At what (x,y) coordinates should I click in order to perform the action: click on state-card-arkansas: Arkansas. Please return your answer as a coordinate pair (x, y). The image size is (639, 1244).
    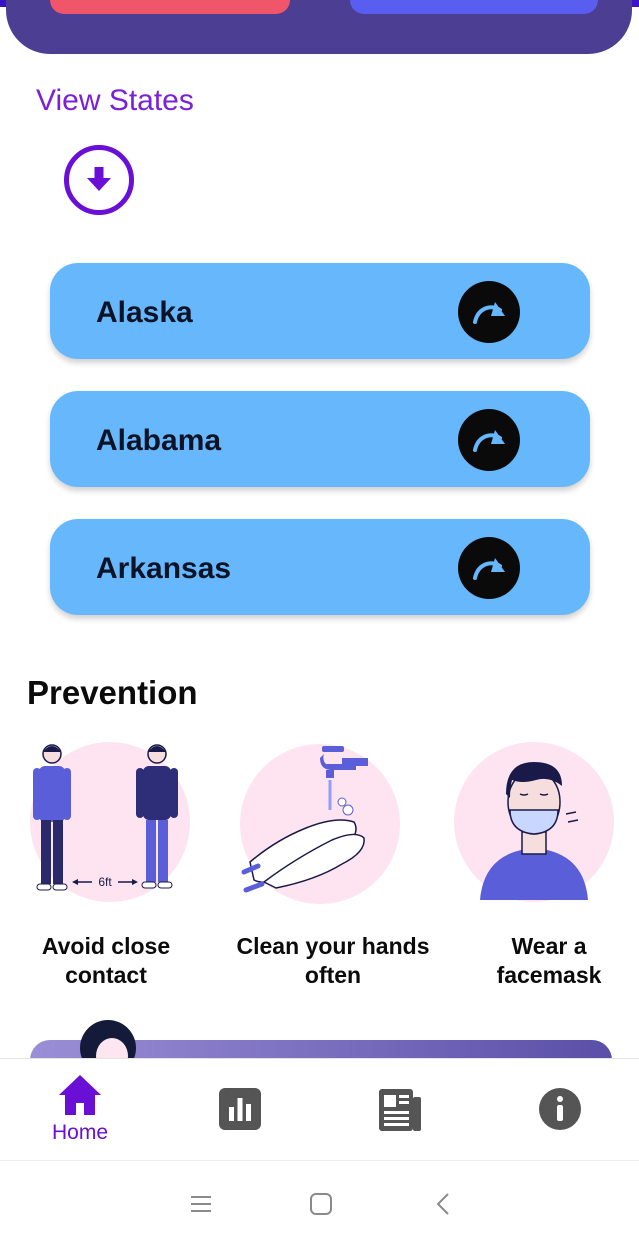
    Looking at the image, I should click on (320, 567).